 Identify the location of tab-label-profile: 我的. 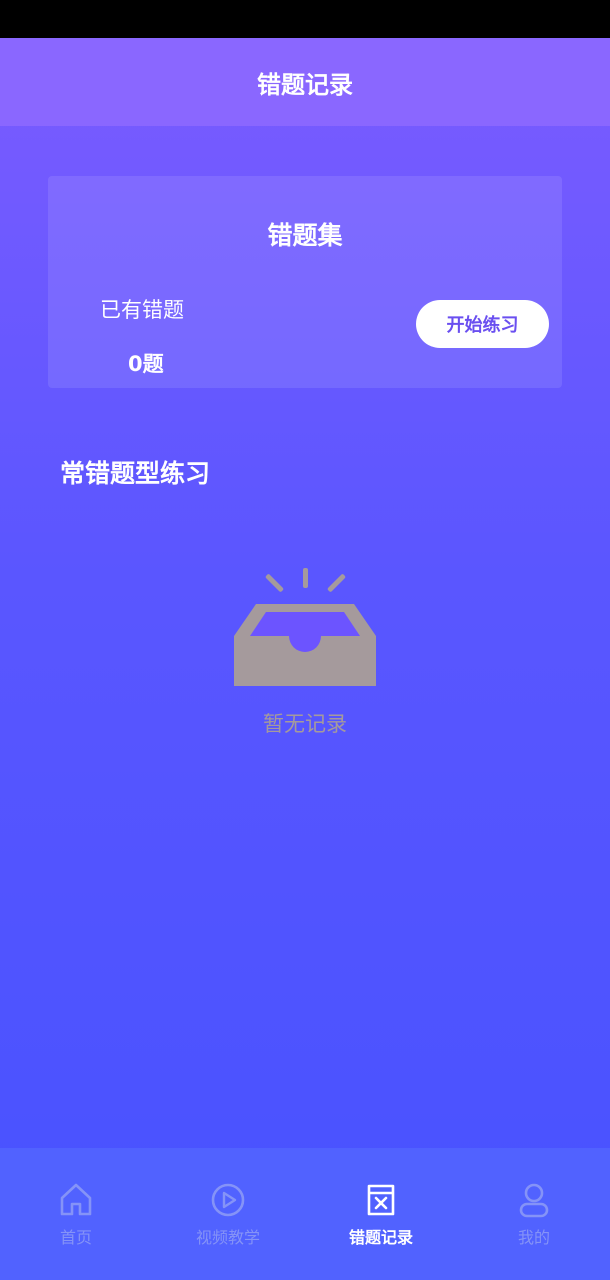
(533, 1237).